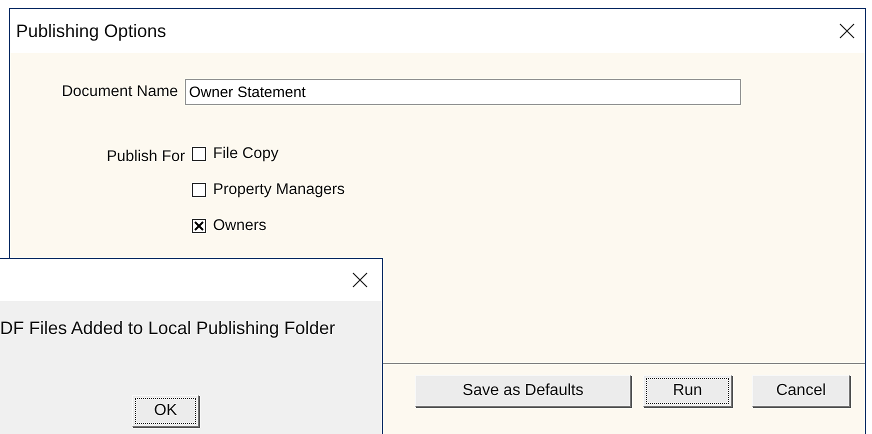 This screenshot has height=434, width=872. I want to click on check-cross-icon, so click(199, 226).